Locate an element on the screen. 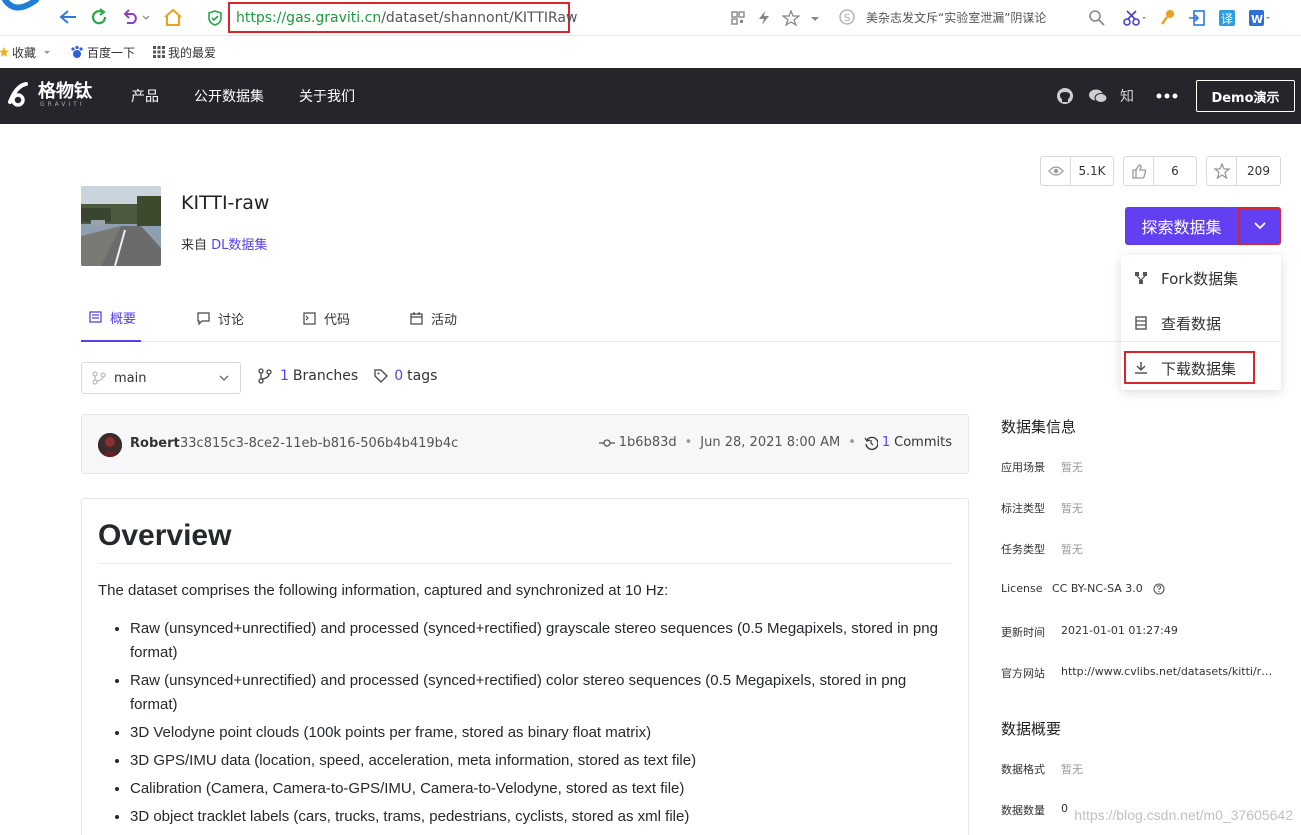 This screenshot has width=1301, height=835. commit-icon is located at coordinates (606, 442).